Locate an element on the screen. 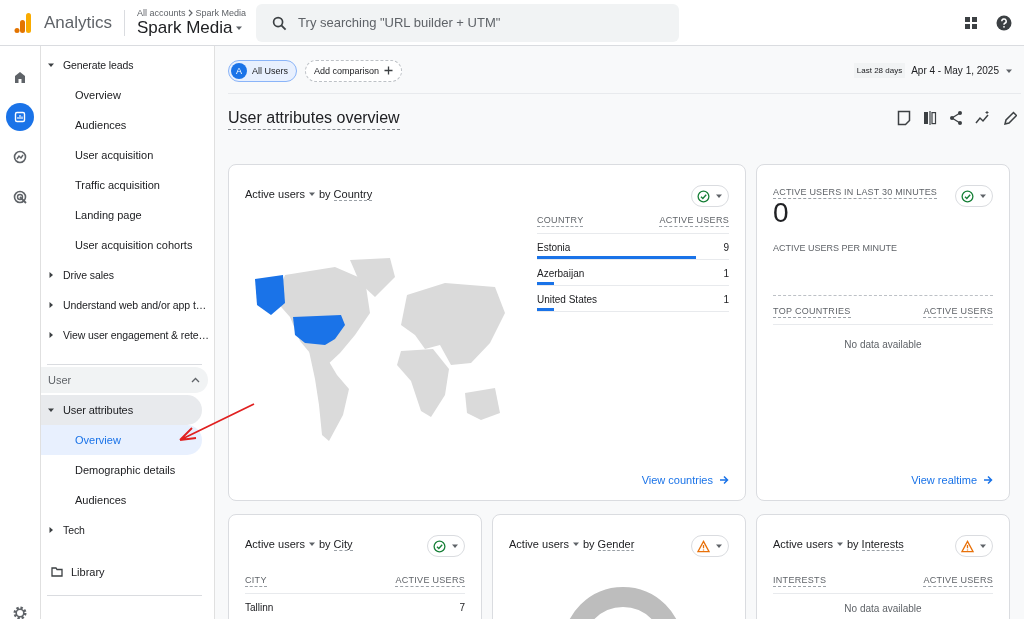 Image resolution: width=1024 pixels, height=619 pixels. breadcrumb-link: Spark Media is located at coordinates (221, 12).